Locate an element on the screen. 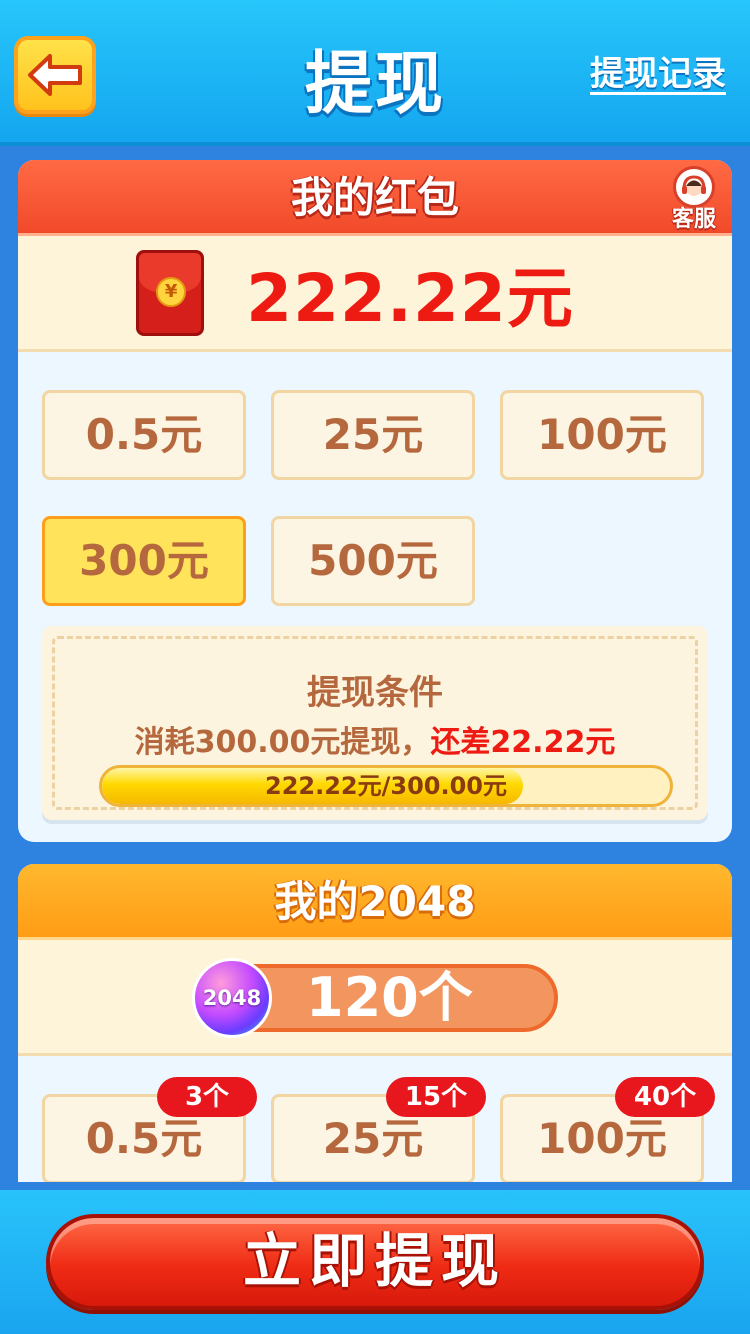 The image size is (750, 1334). tile-option-1: 25元 15个 is located at coordinates (378, 1129).